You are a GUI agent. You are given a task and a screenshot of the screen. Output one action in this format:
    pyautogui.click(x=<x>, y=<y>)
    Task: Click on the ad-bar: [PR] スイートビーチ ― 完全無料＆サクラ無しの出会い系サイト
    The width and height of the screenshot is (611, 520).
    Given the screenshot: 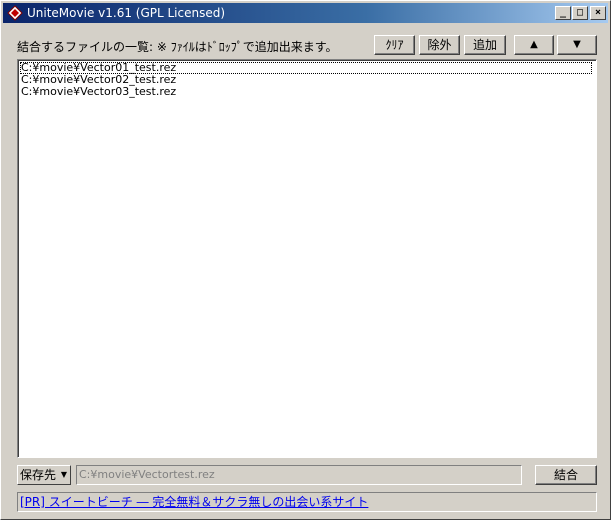 What is the action you would take?
    pyautogui.click(x=307, y=502)
    